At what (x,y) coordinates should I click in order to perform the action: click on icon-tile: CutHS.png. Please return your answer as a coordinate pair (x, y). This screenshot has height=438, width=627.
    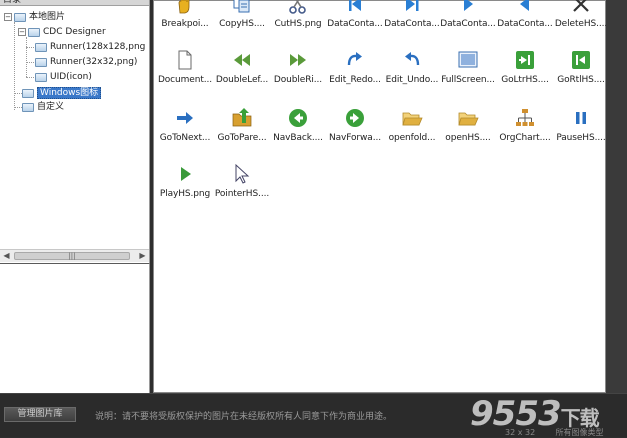
    Looking at the image, I should click on (298, 24).